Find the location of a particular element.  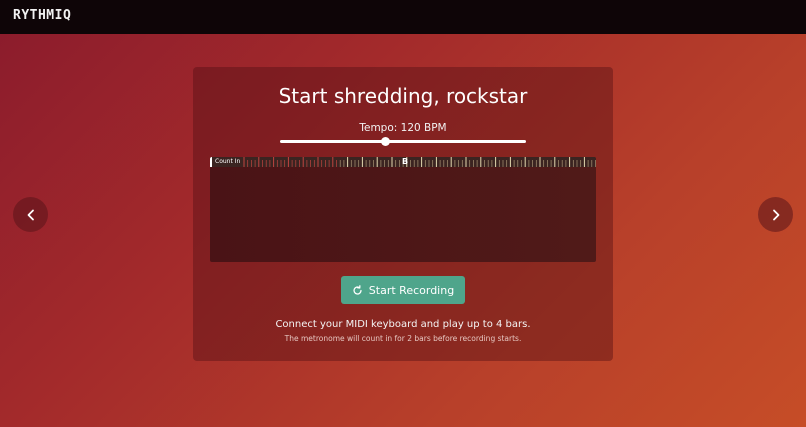

count-in-label: Count In is located at coordinates (228, 161).